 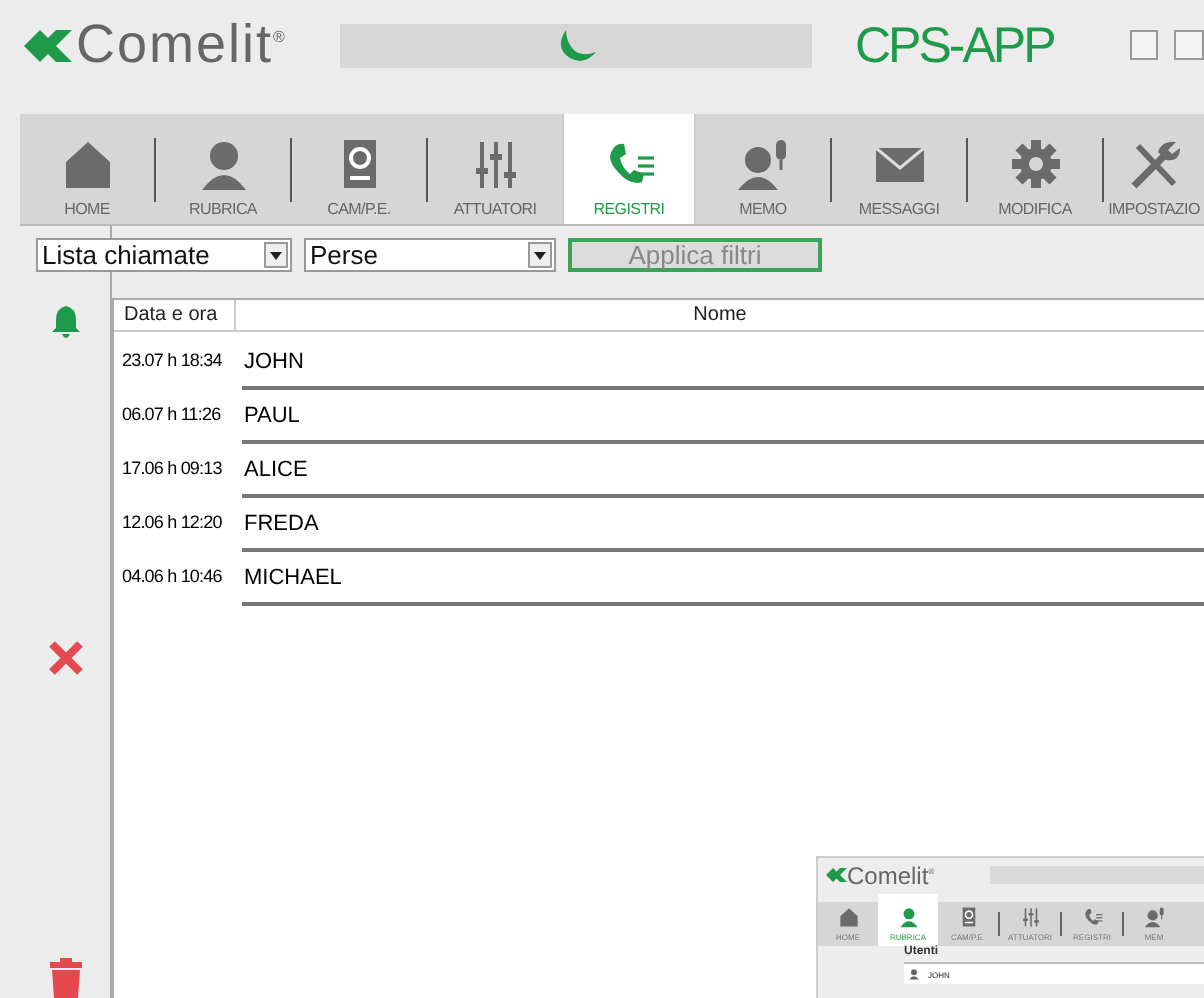 I want to click on name-cell: FREDA, so click(x=723, y=525).